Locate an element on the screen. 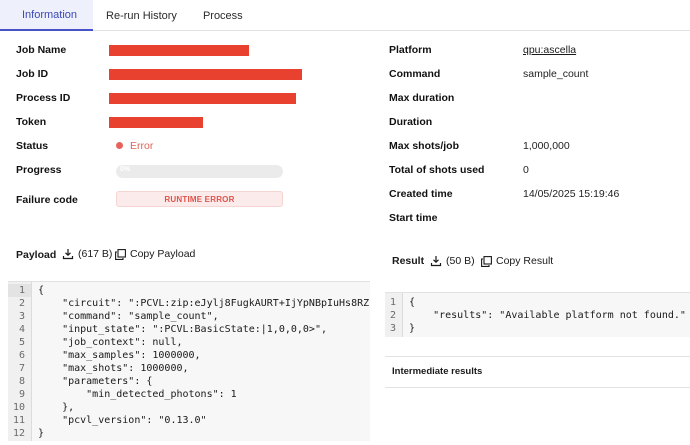 This screenshot has height=445, width=690. copy-payload-button: Copy Payload is located at coordinates (155, 254).